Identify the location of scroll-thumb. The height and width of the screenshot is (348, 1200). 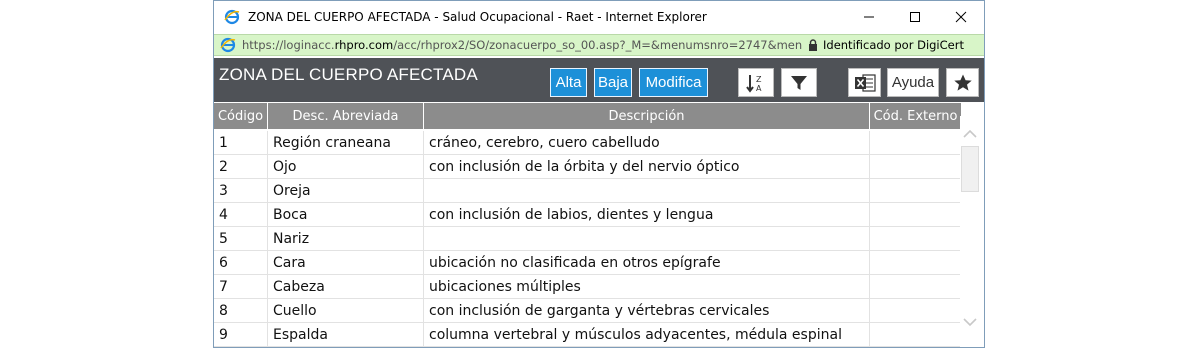
(970, 169).